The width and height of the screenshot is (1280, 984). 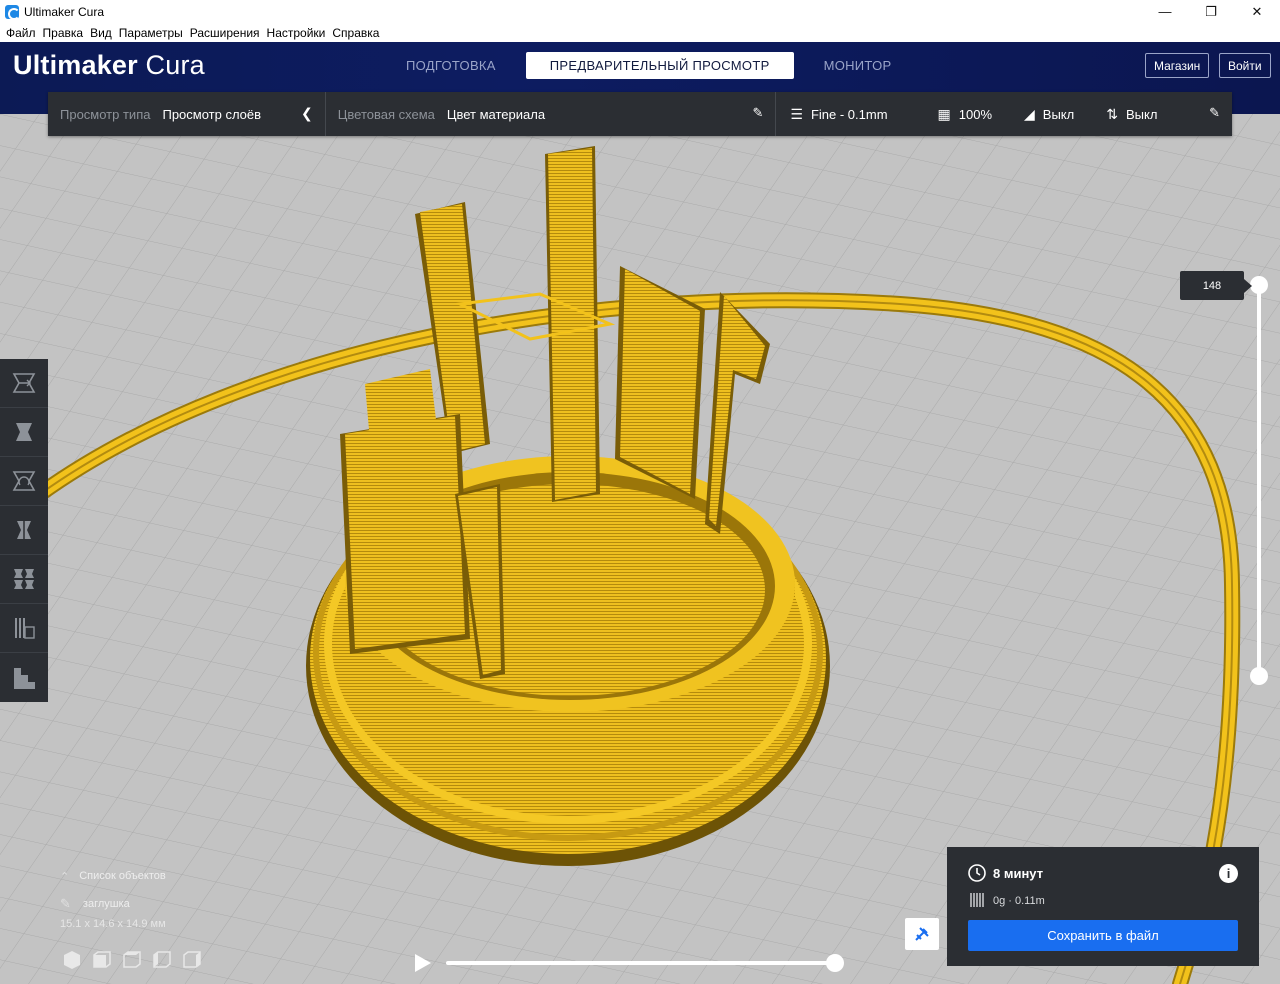 I want to click on object-list-header: Список объектов, so click(x=122, y=876).